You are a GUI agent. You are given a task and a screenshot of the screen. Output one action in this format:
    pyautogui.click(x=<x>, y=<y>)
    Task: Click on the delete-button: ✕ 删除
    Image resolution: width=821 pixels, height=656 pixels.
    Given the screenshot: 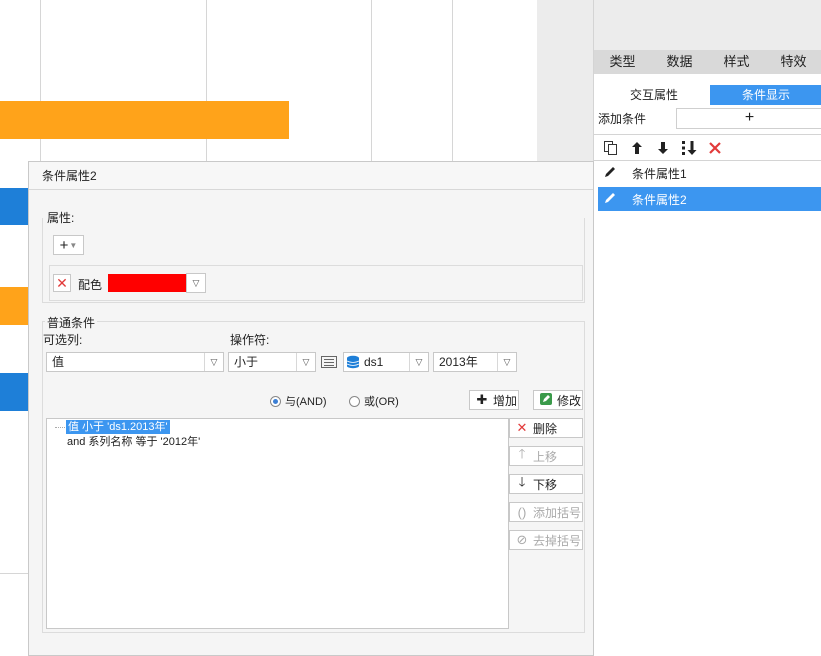 What is the action you would take?
    pyautogui.click(x=546, y=428)
    